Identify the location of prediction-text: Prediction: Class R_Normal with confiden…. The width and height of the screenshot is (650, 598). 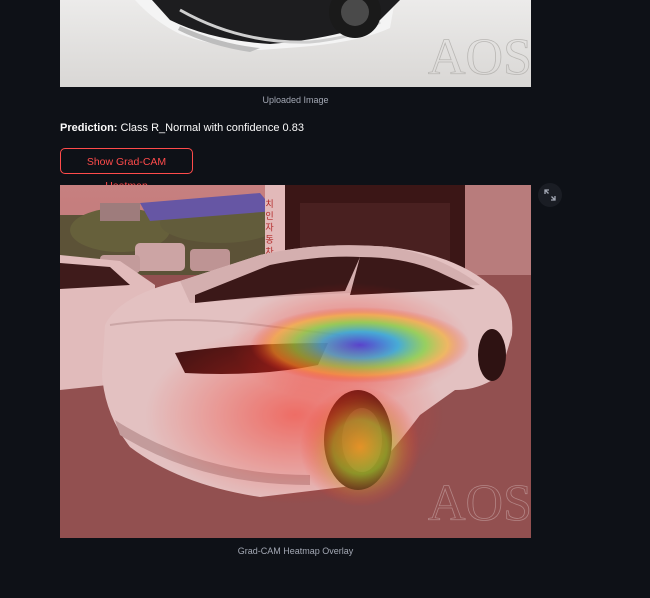
(182, 128).